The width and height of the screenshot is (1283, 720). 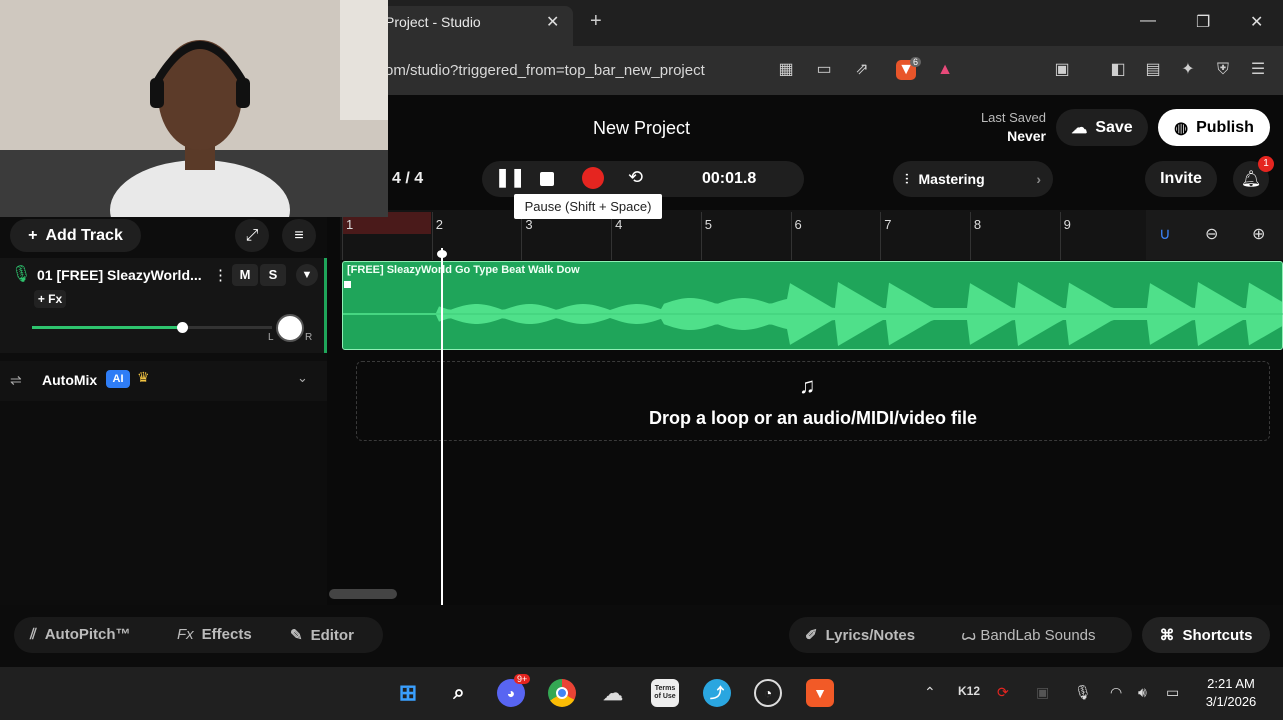 What do you see at coordinates (84, 235) in the screenshot?
I see `add-track-label: Add Track` at bounding box center [84, 235].